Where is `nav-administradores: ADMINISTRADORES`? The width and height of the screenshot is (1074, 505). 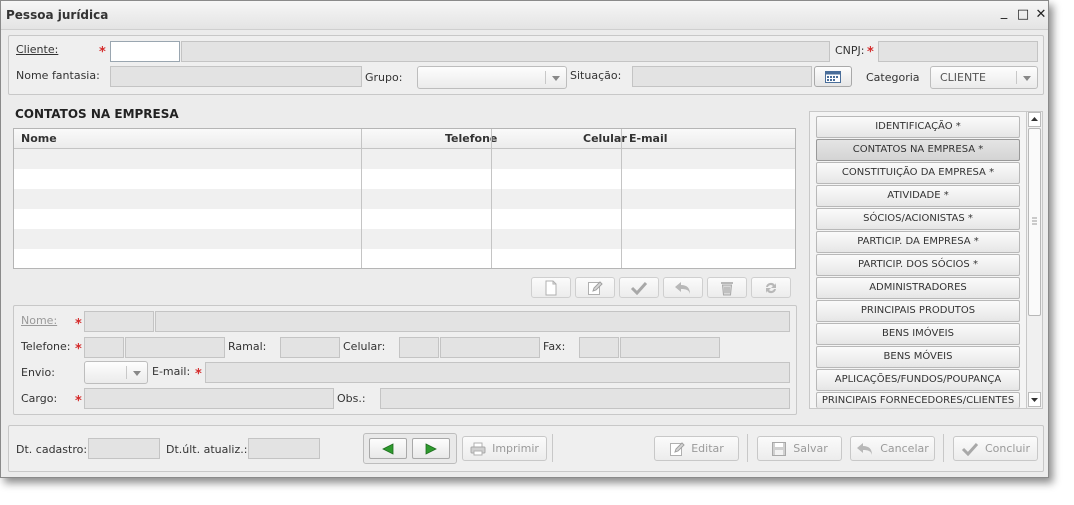 nav-administradores: ADMINISTRADORES is located at coordinates (918, 288).